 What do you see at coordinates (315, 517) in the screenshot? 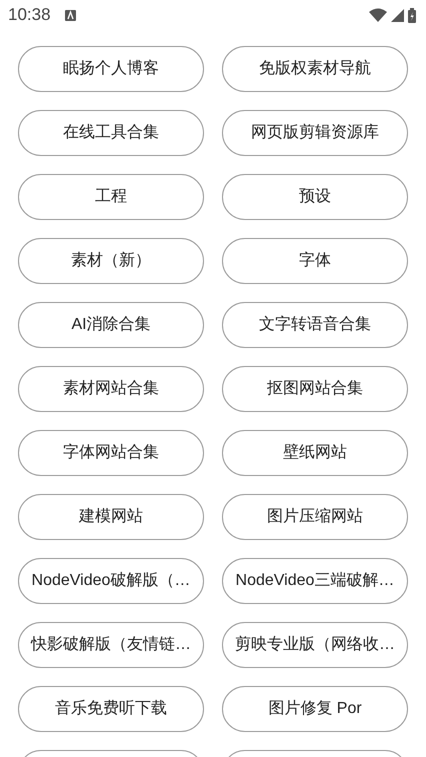
I see `link-button: 图片压缩网站` at bounding box center [315, 517].